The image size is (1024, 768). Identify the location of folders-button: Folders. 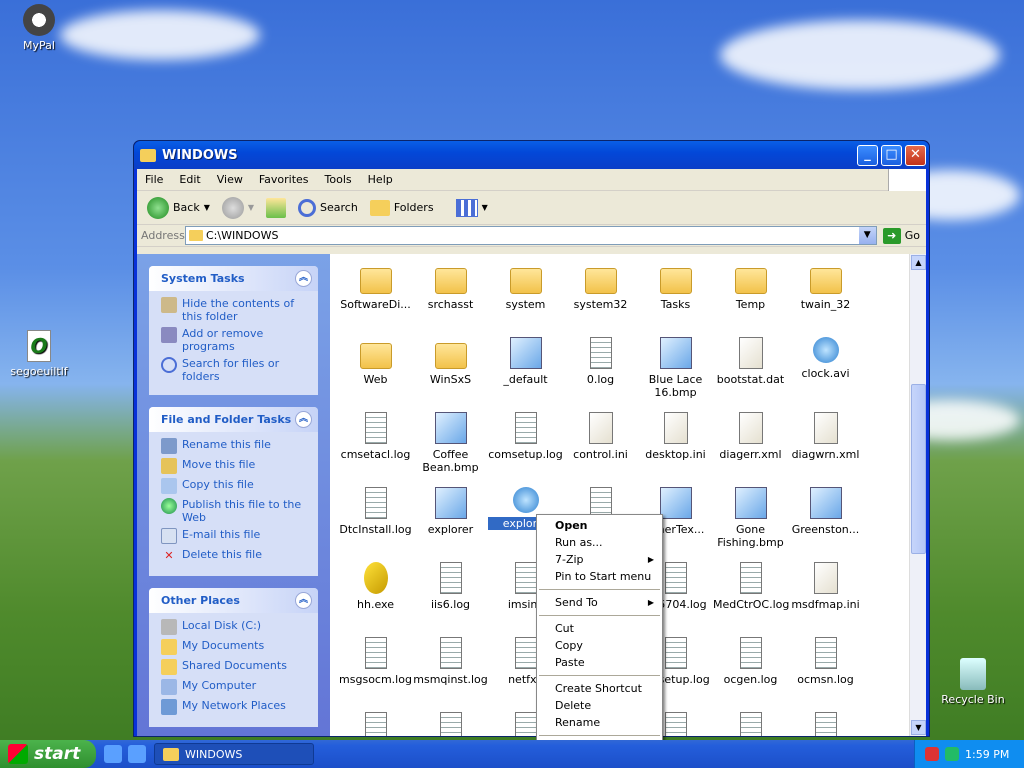
(402, 208).